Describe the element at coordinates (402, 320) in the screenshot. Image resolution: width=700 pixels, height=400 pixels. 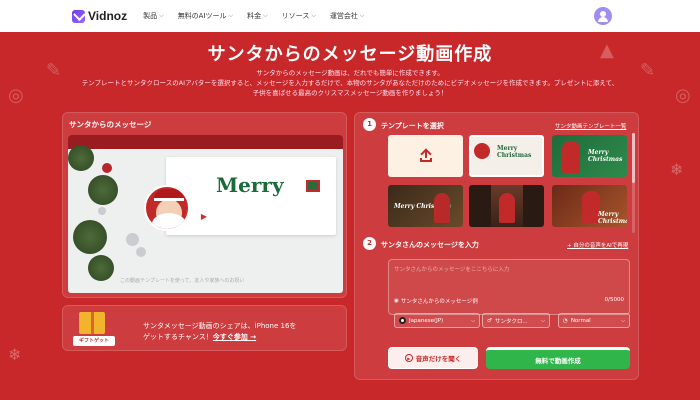
I see `japan-flag-icon` at that location.